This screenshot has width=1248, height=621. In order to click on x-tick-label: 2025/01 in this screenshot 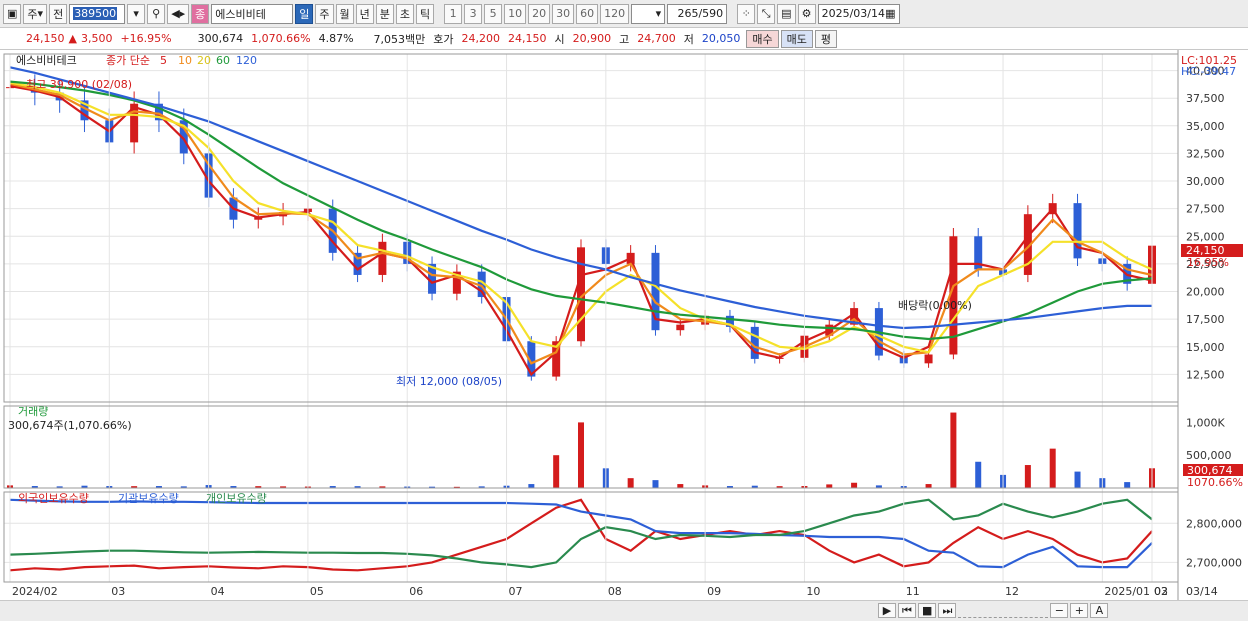, I will do `click(1127, 591)`.